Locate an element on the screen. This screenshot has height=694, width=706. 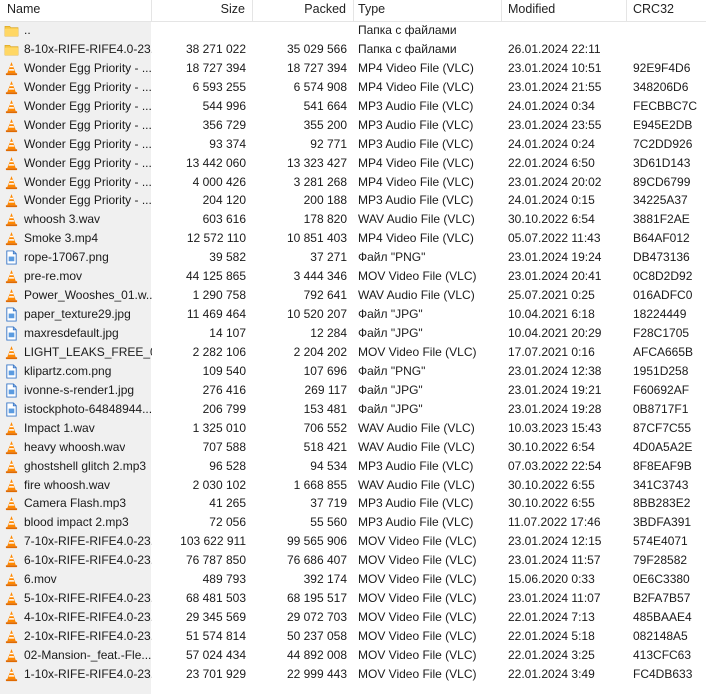
file-crc32: 92E9F4D6 is located at coordinates (662, 67).